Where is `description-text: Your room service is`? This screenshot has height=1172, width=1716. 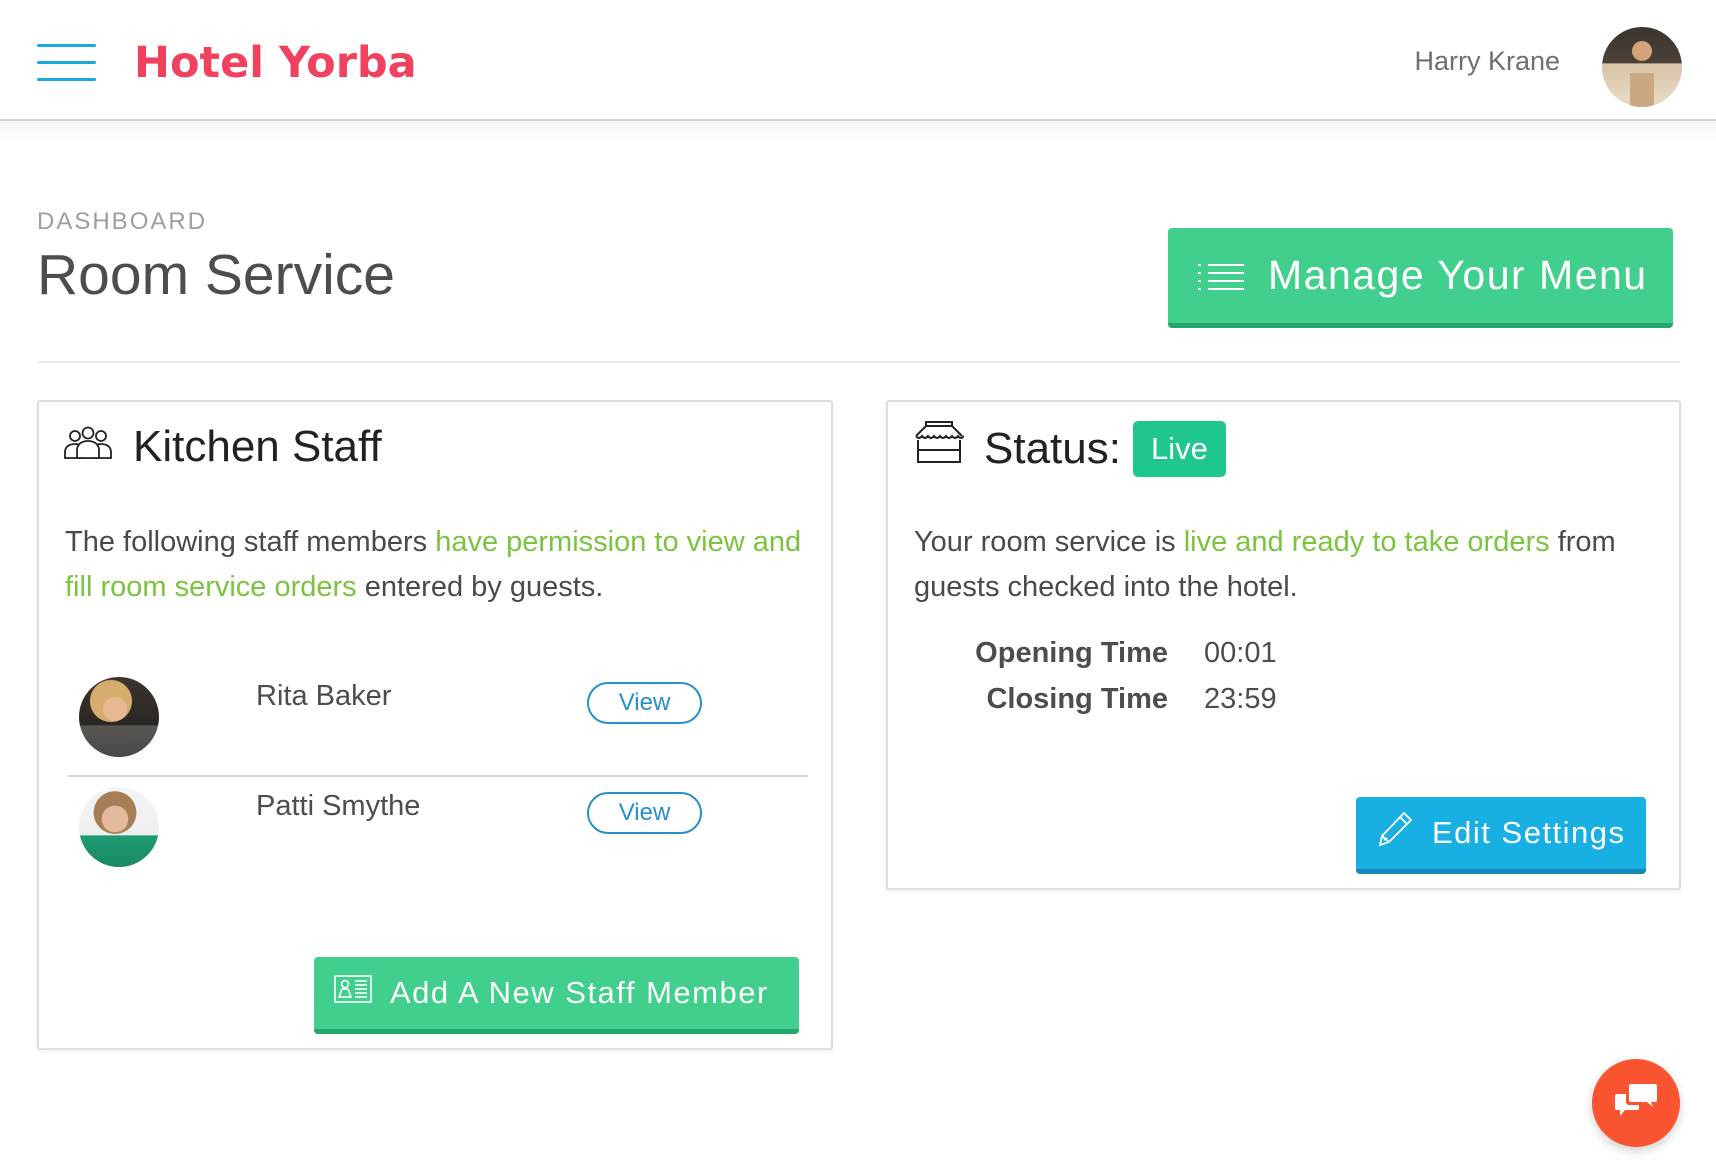 description-text: Your room service is is located at coordinates (1049, 542).